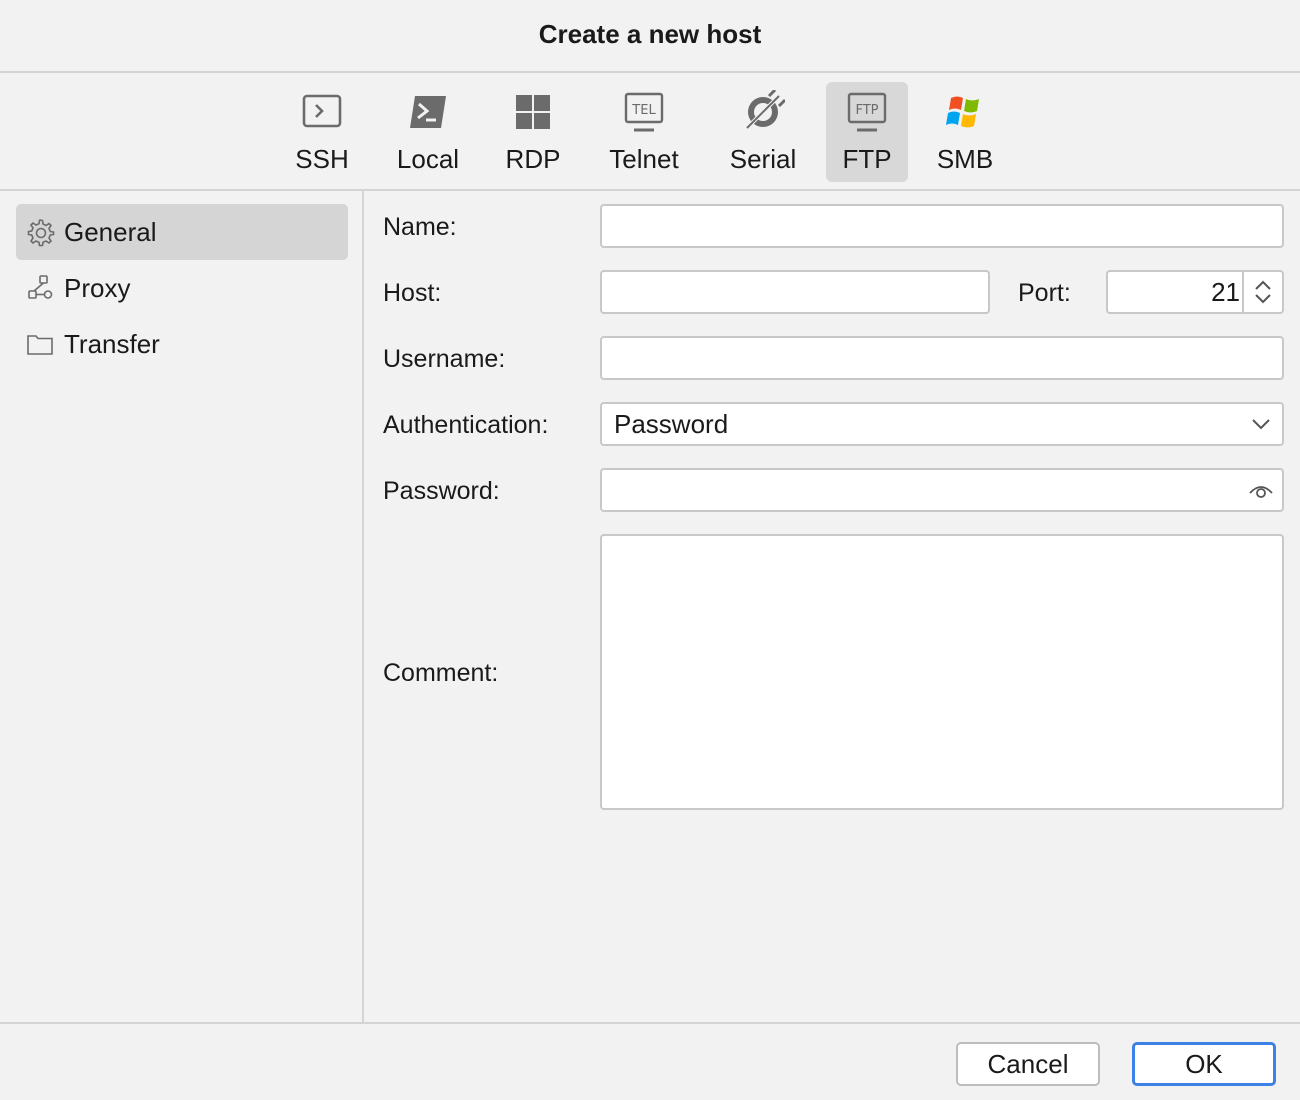  What do you see at coordinates (942, 672) in the screenshot?
I see `comment-textarea` at bounding box center [942, 672].